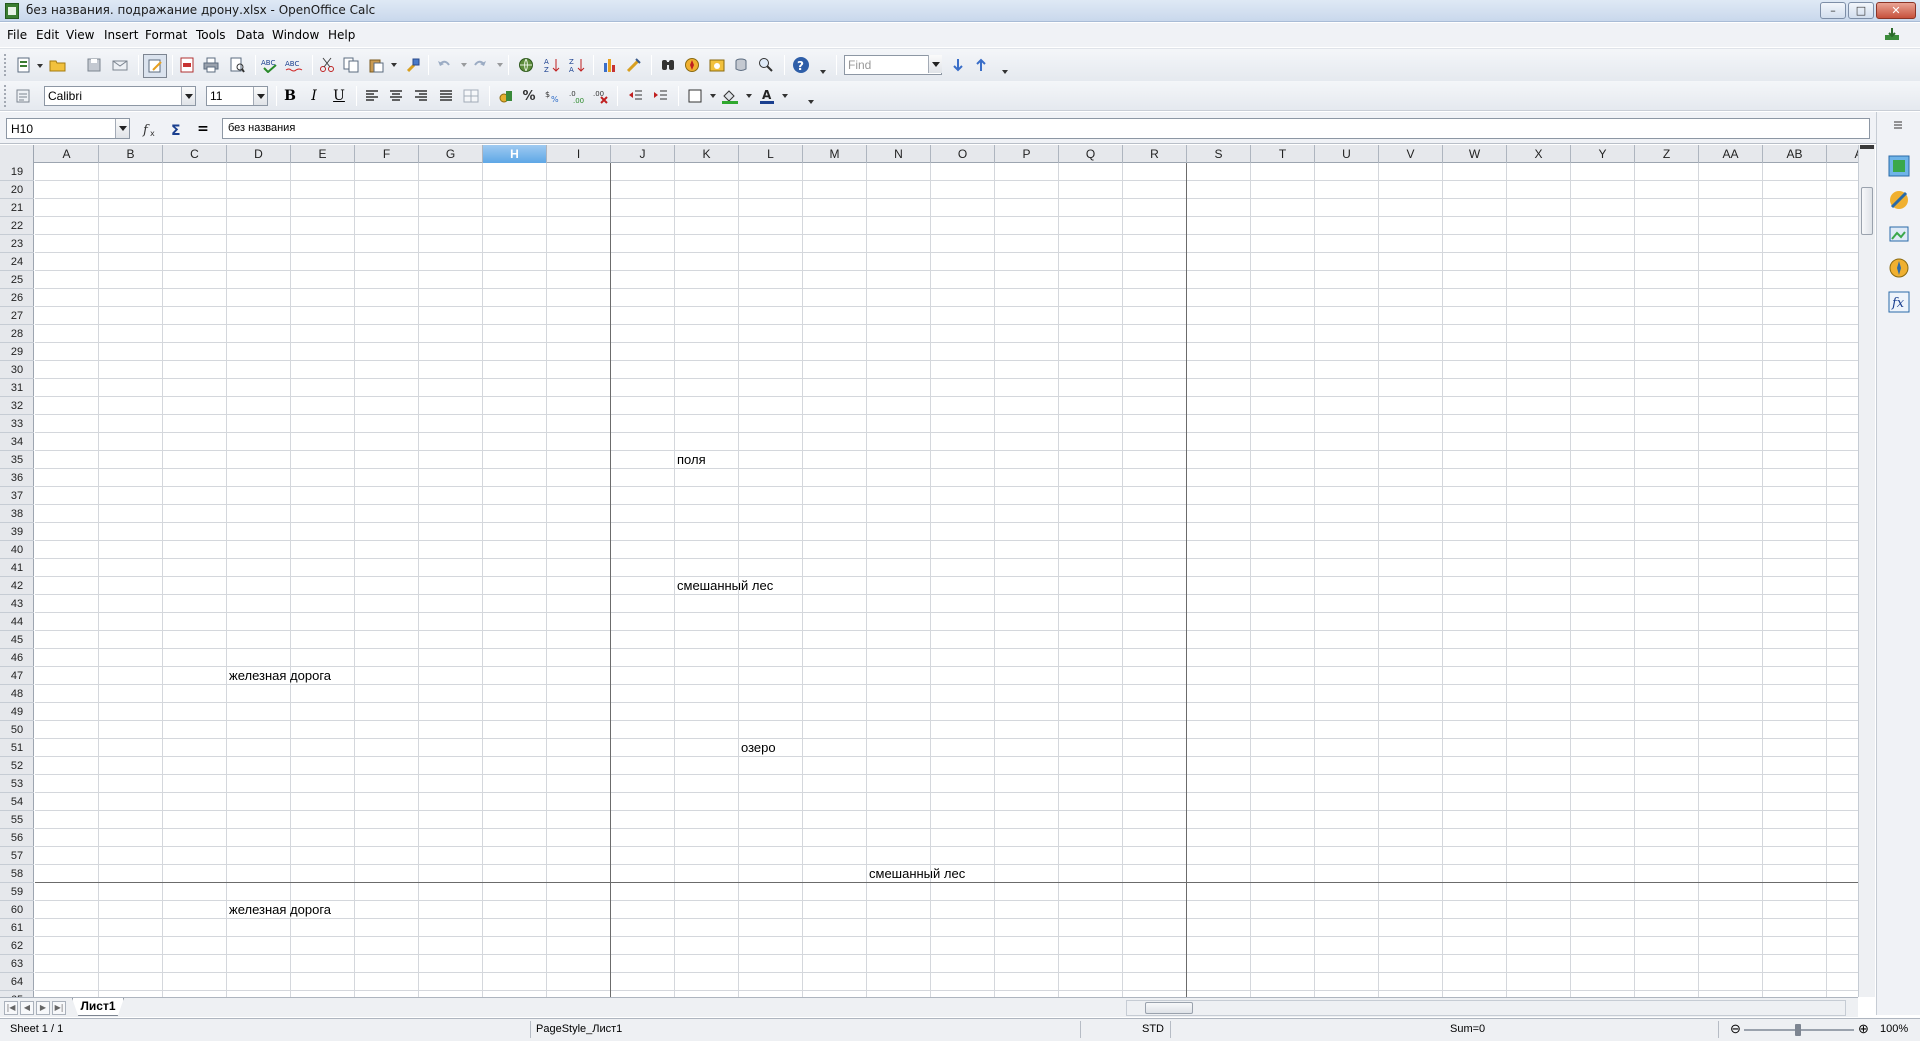 This screenshot has height=1041, width=1920. I want to click on row-header: 47, so click(17, 676).